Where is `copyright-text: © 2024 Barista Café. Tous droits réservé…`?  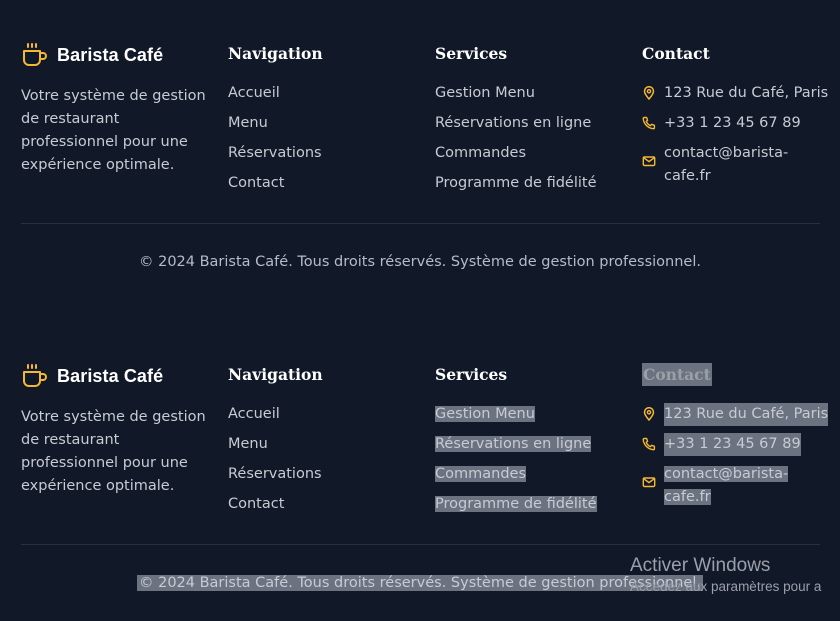
copyright-text: © 2024 Barista Café. Tous droits réservé… is located at coordinates (419, 262).